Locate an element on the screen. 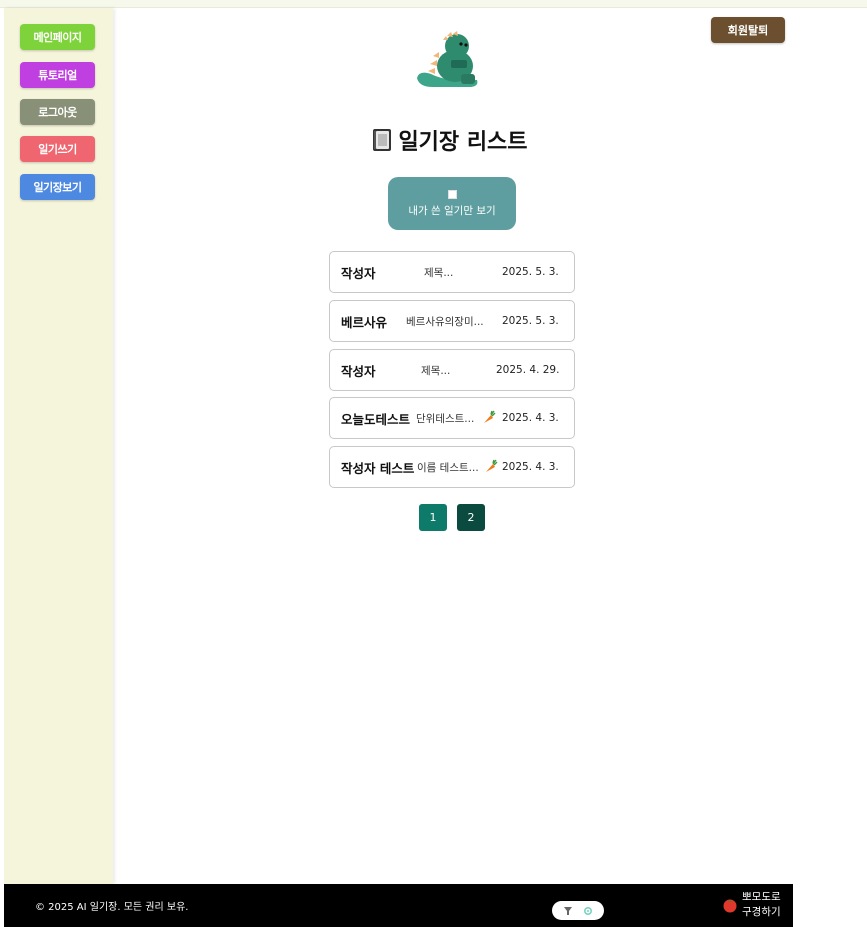 The height and width of the screenshot is (927, 867). diary-list-item: 베르사유 베르사유의장미... 2025. 5. 3. is located at coordinates (452, 321).